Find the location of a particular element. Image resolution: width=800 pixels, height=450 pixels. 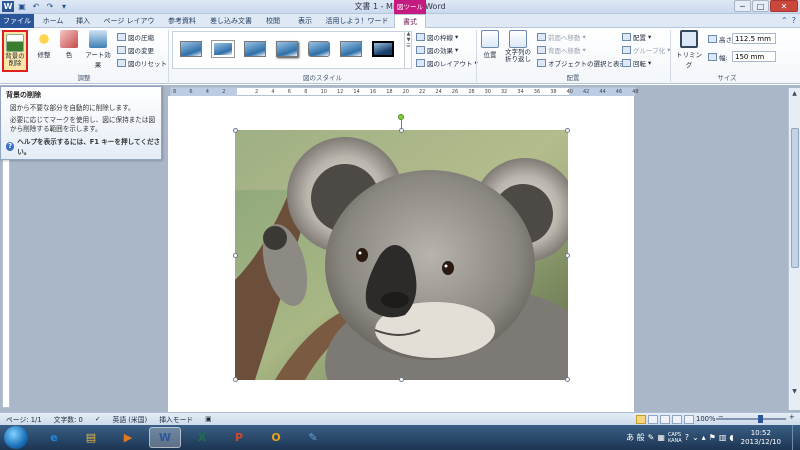

vertical-scrollbar: ▲ ▼ is located at coordinates (794, 249).